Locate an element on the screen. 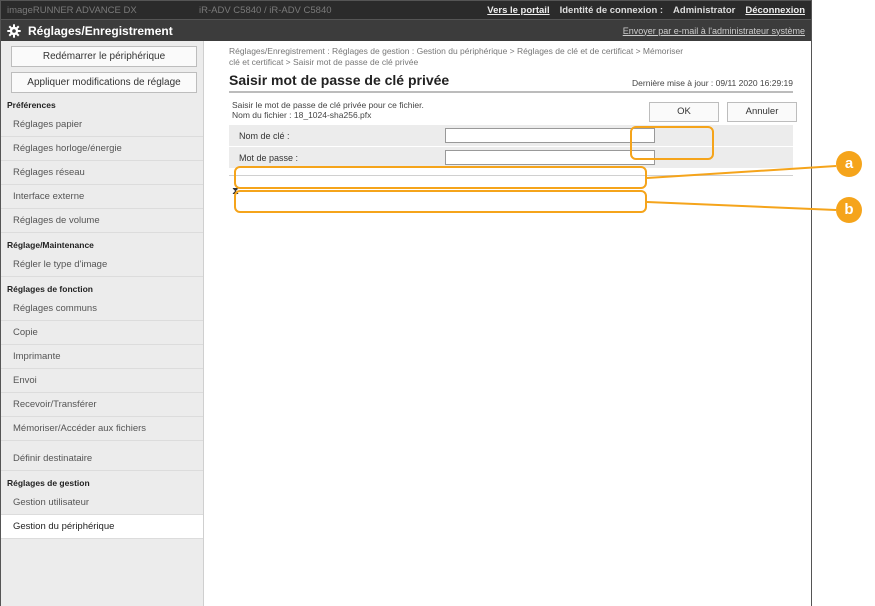 Image resolution: width=875 pixels, height=606 pixels. callout-leader-lines is located at coordinates (741, 188).